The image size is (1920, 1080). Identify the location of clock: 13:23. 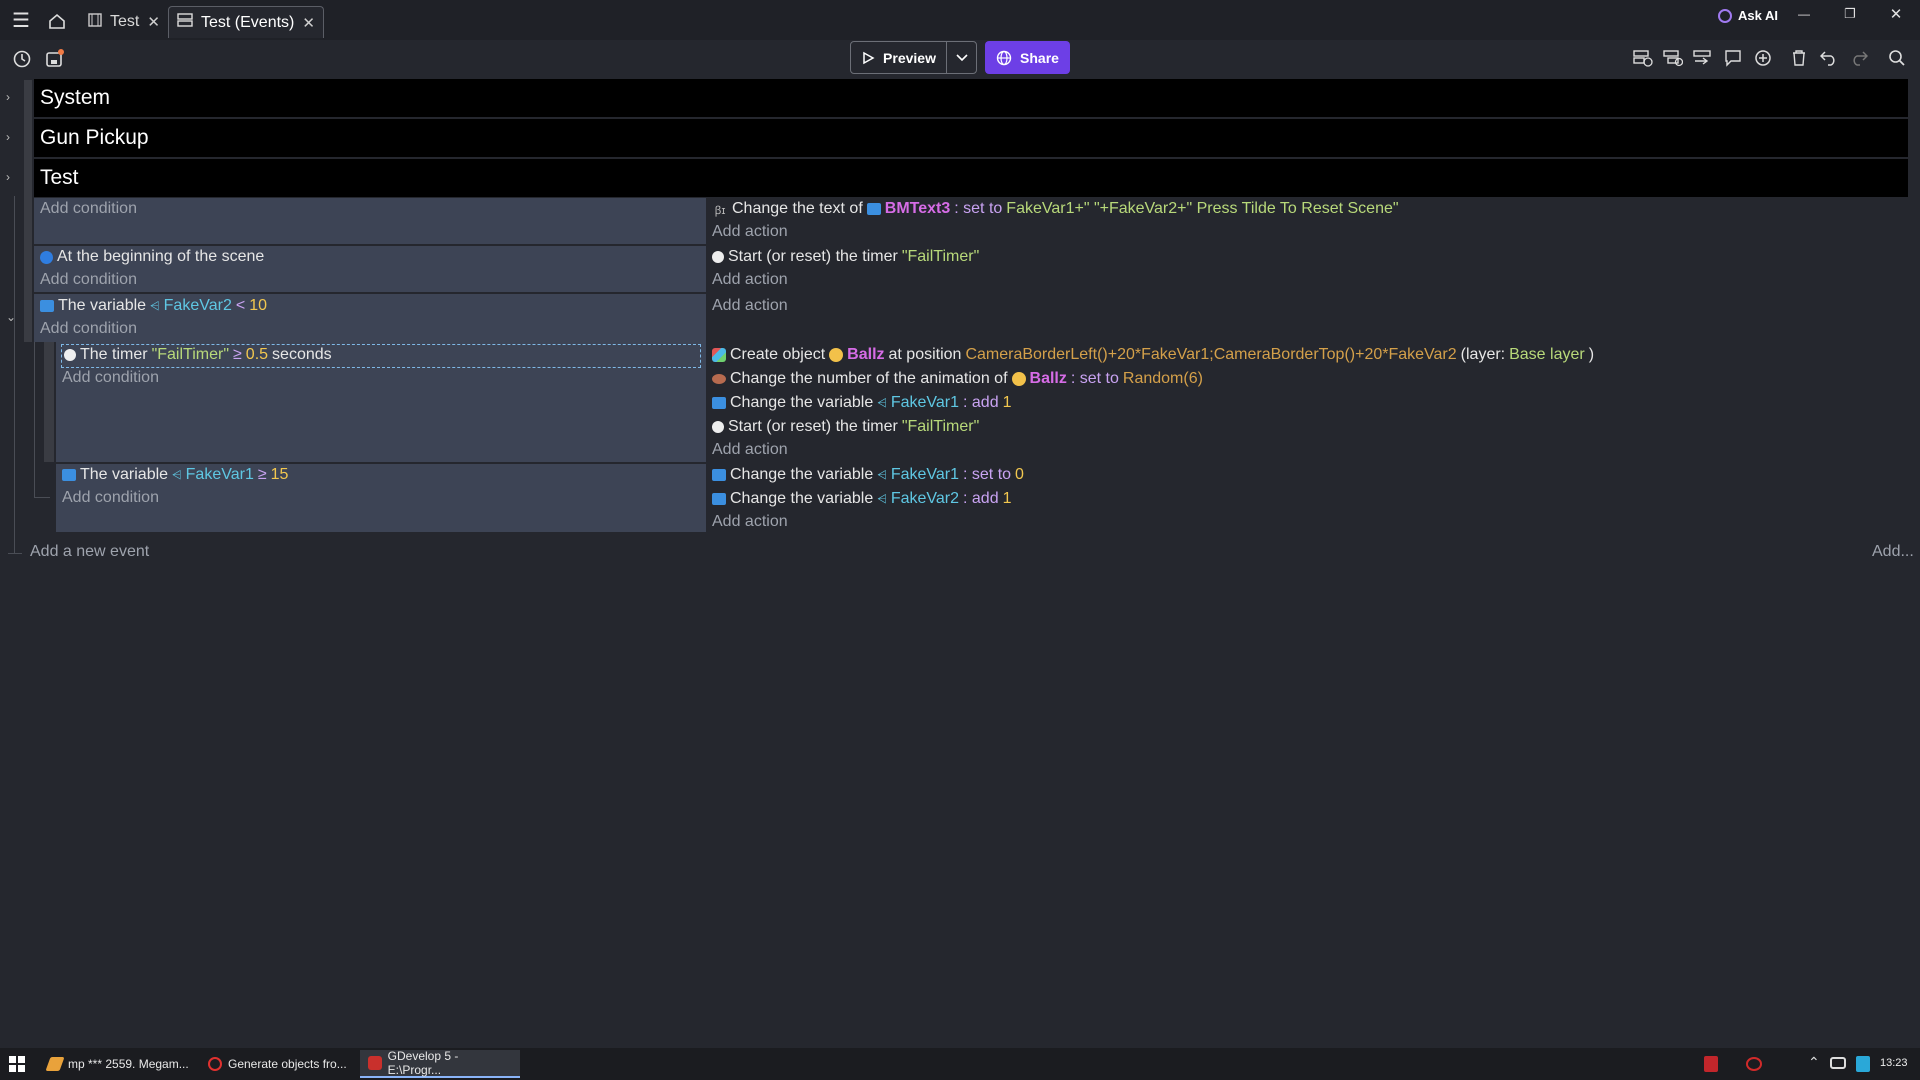
(1894, 1063).